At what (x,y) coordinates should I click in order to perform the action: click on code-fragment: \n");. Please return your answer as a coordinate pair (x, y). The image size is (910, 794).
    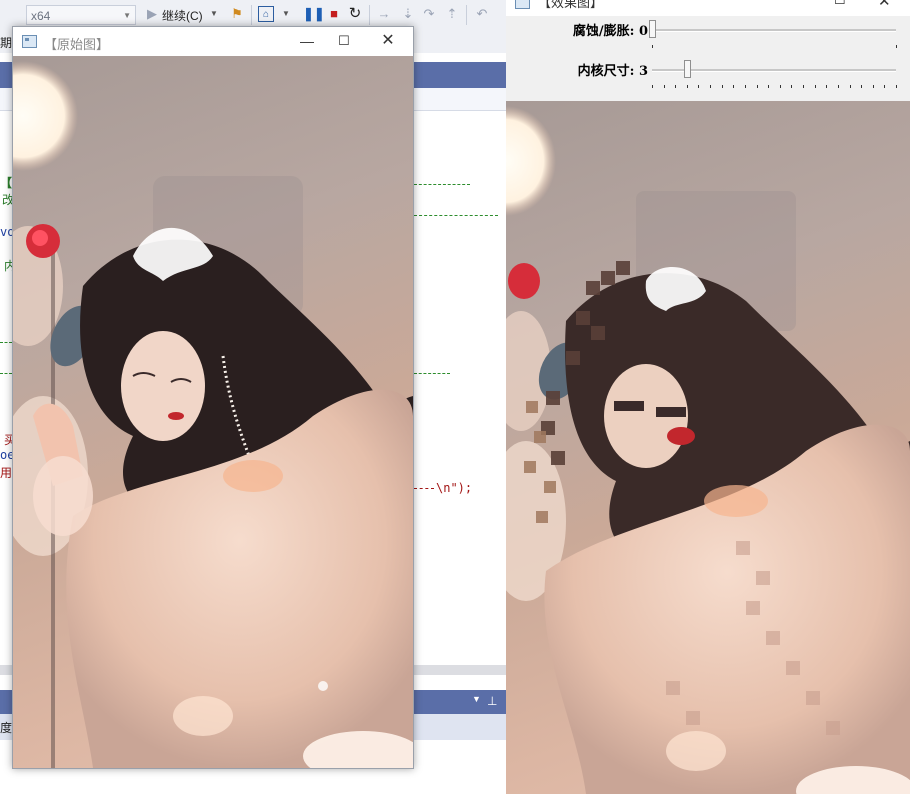
    Looking at the image, I should click on (454, 488).